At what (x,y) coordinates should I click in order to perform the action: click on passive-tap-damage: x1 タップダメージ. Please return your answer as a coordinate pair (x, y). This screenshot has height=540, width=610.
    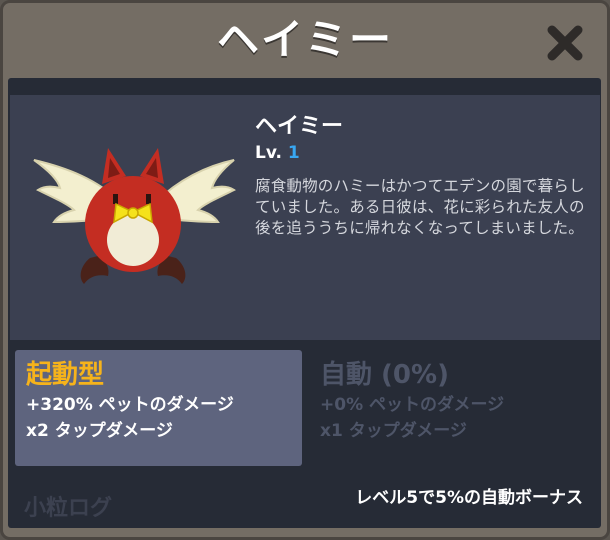
    Looking at the image, I should click on (393, 431).